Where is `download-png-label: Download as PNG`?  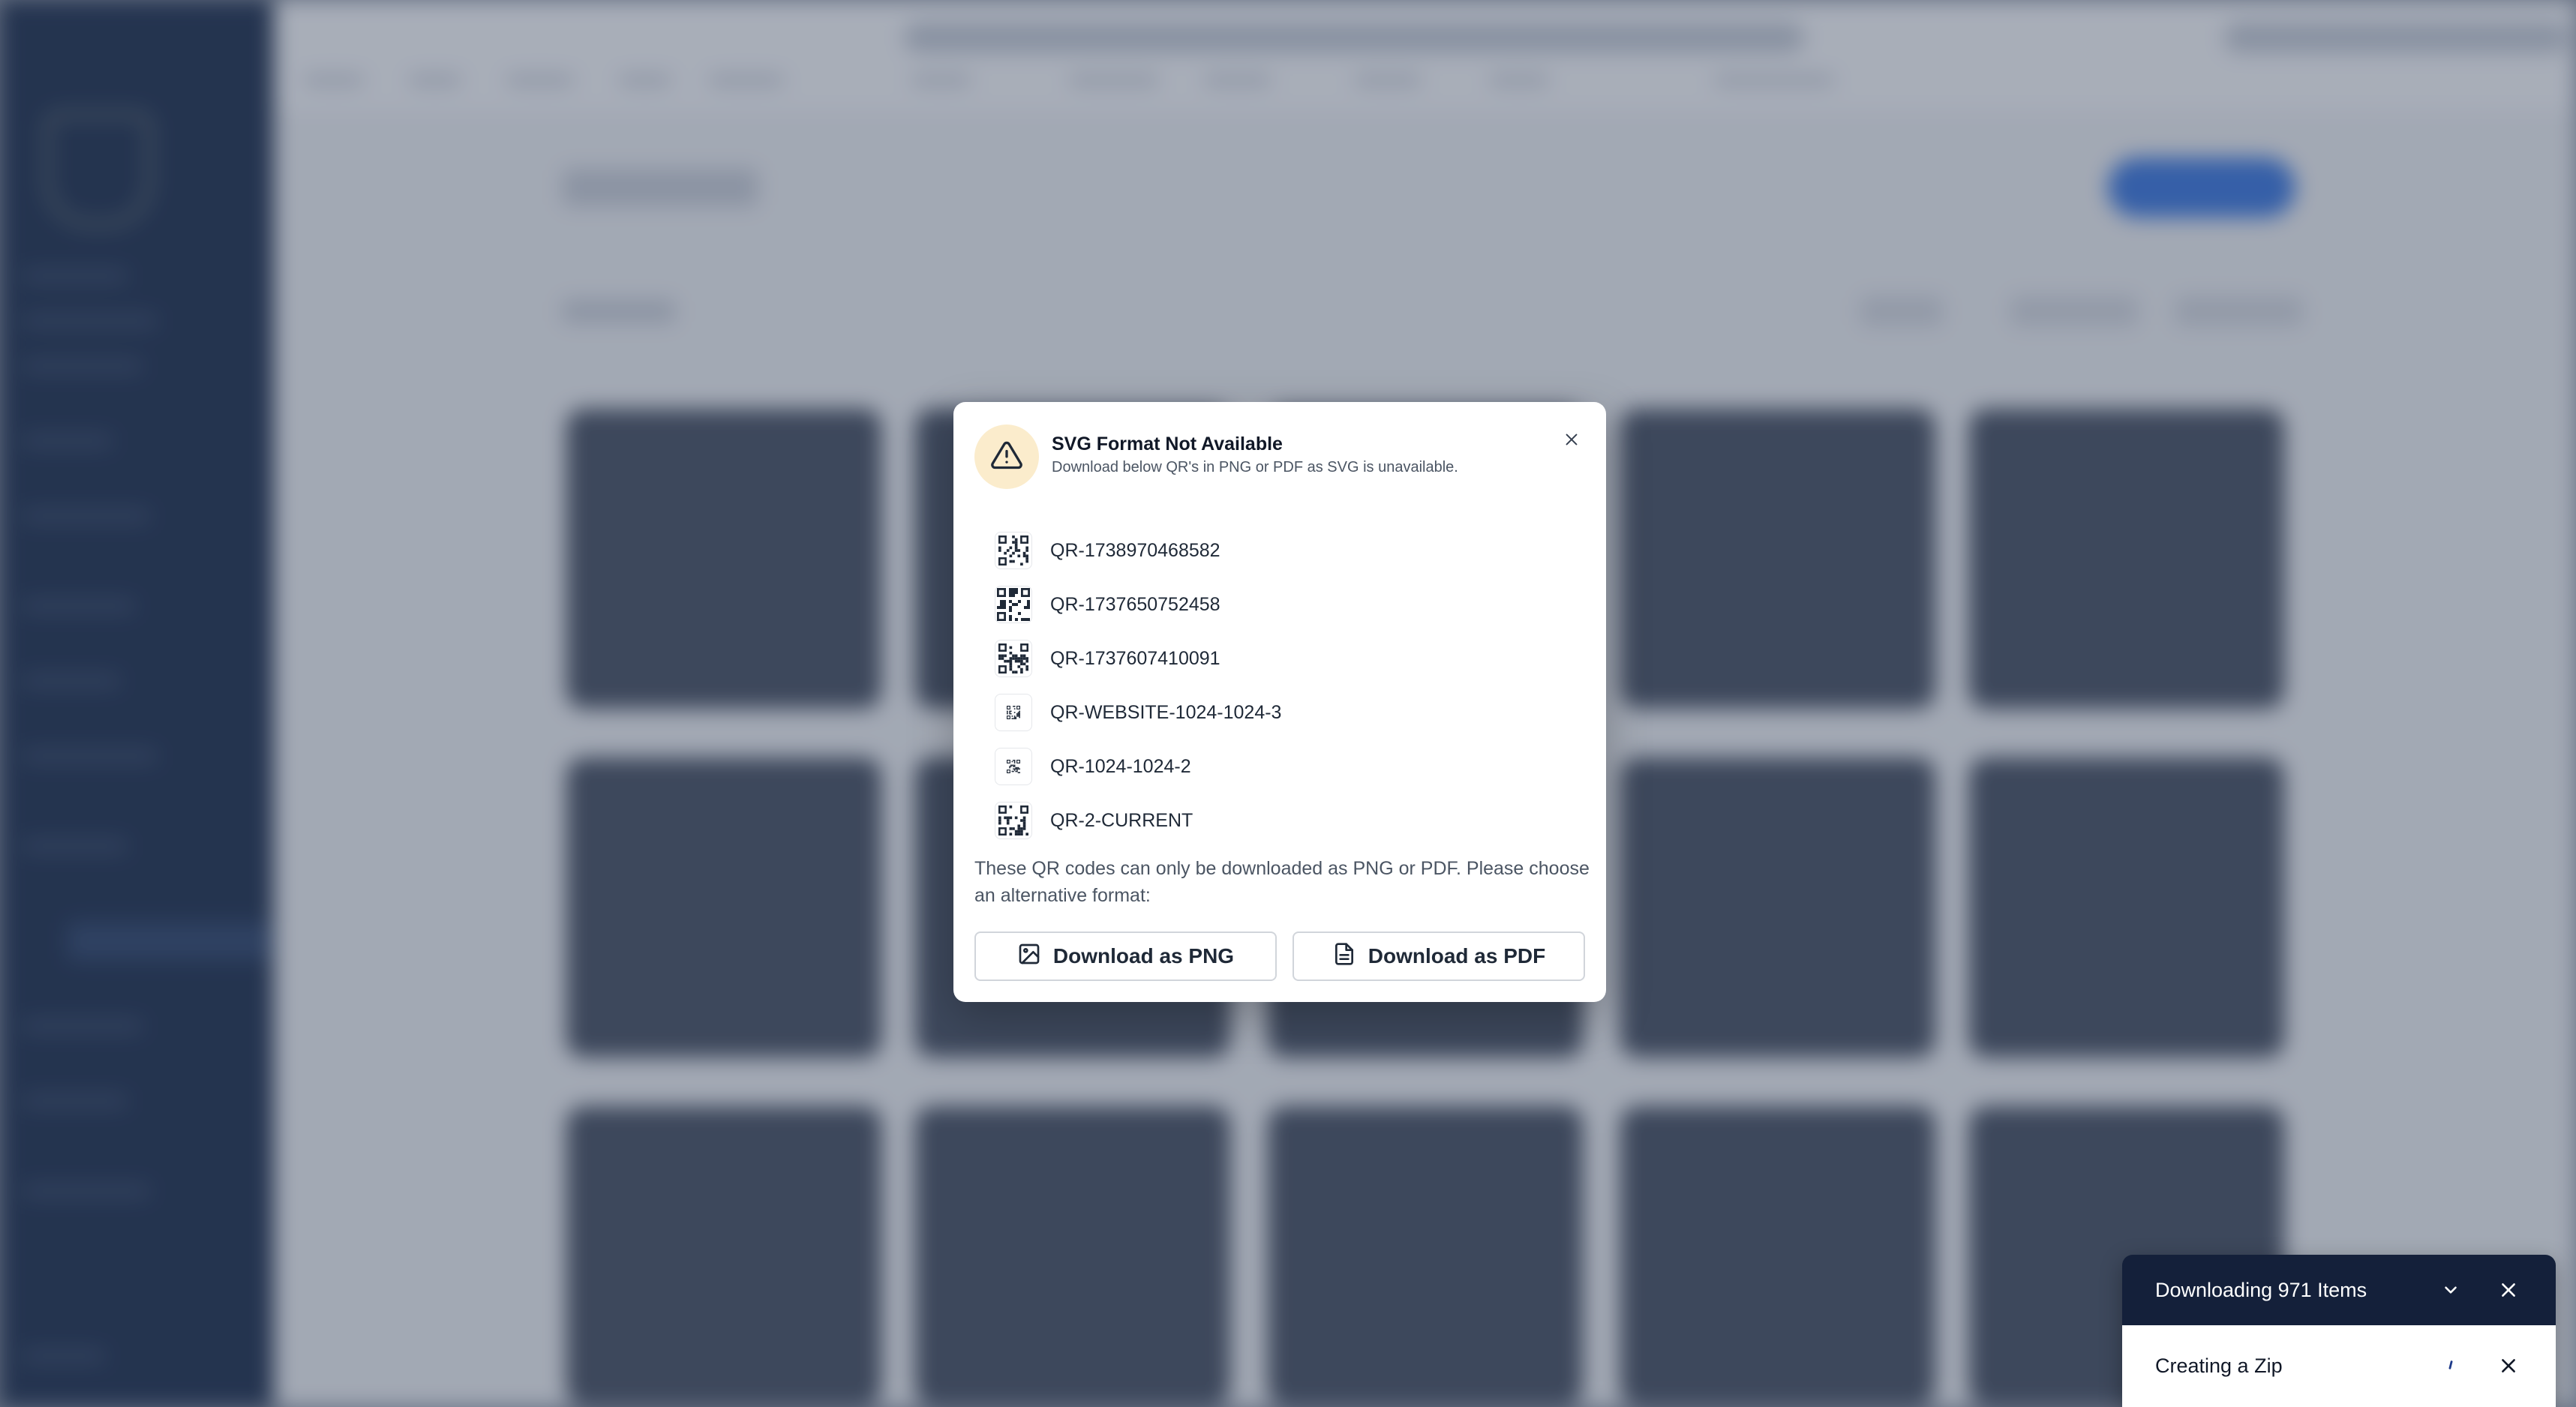 download-png-label: Download as PNG is located at coordinates (1143, 956).